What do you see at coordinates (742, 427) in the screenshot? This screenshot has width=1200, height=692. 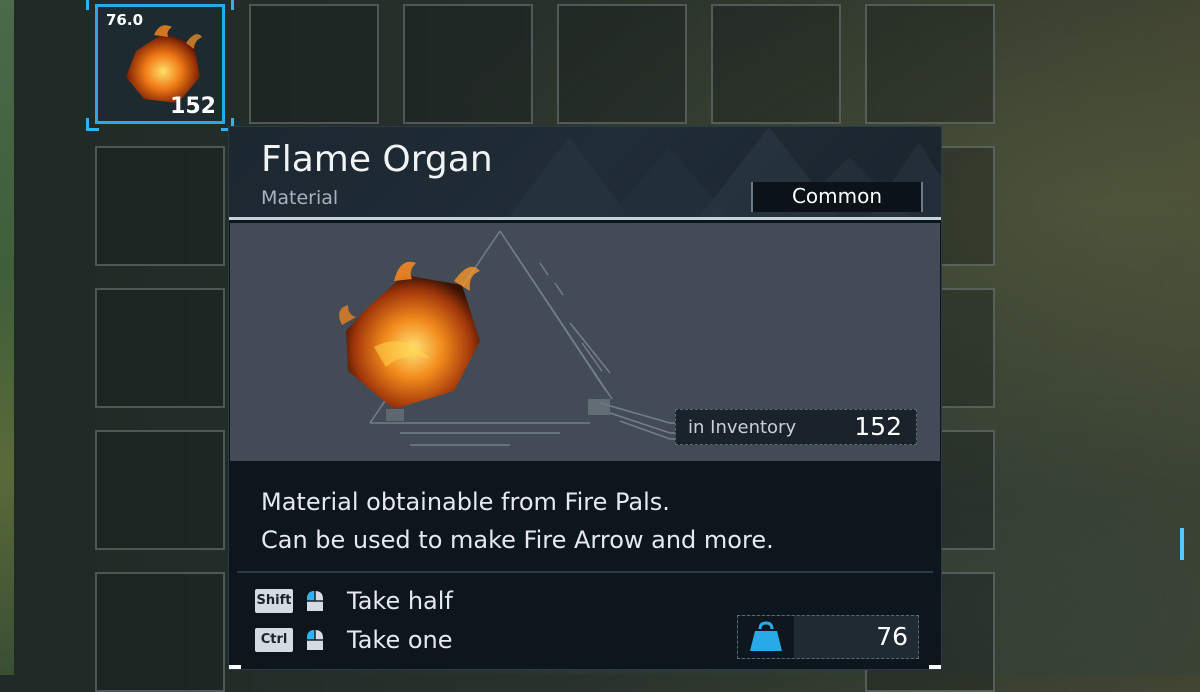 I see `inventory-label: in Inventory` at bounding box center [742, 427].